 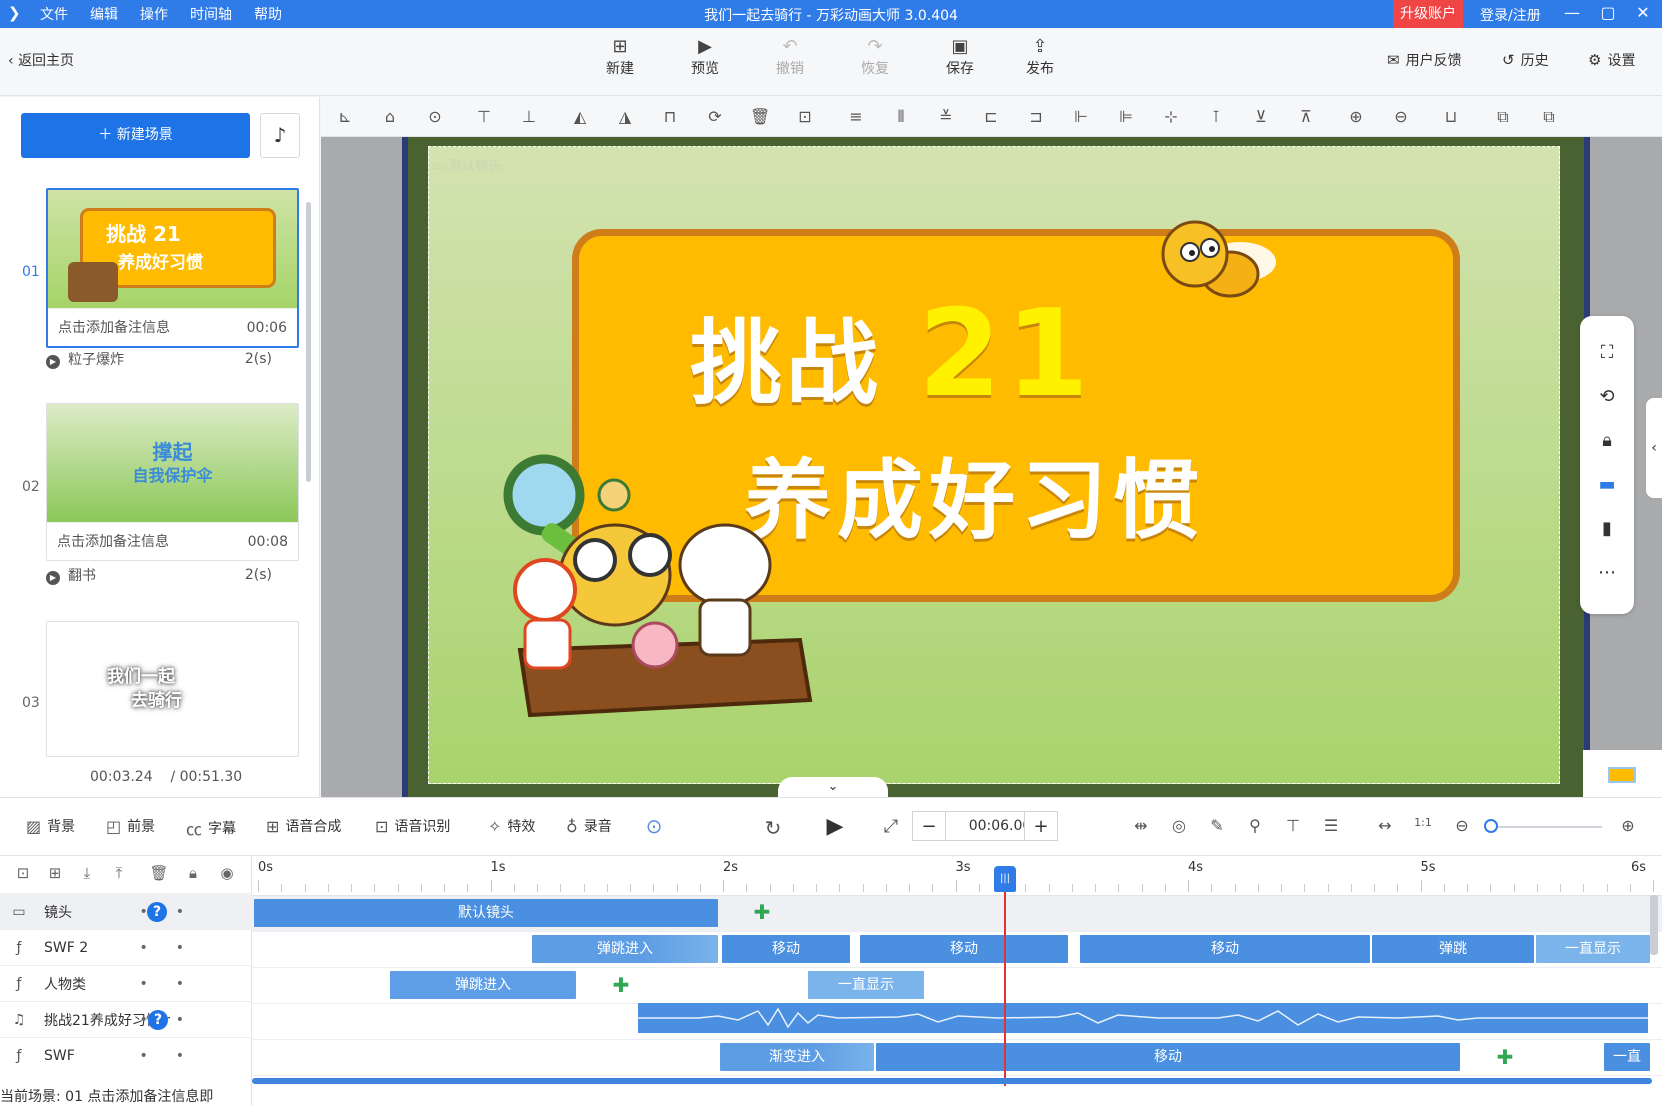 What do you see at coordinates (929, 826) in the screenshot?
I see `time-decrease-button: −` at bounding box center [929, 826].